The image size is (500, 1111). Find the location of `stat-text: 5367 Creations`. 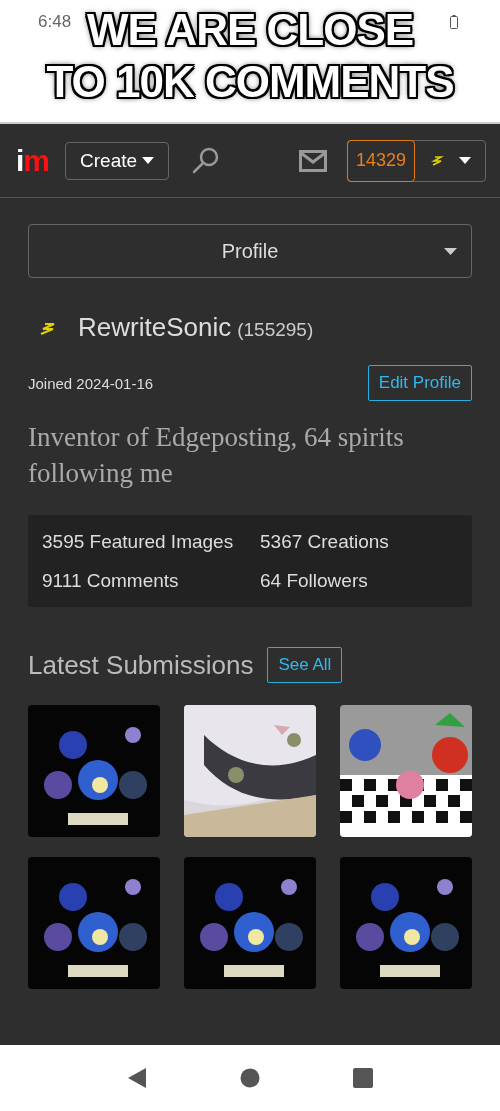

stat-text: 5367 Creations is located at coordinates (325, 542).